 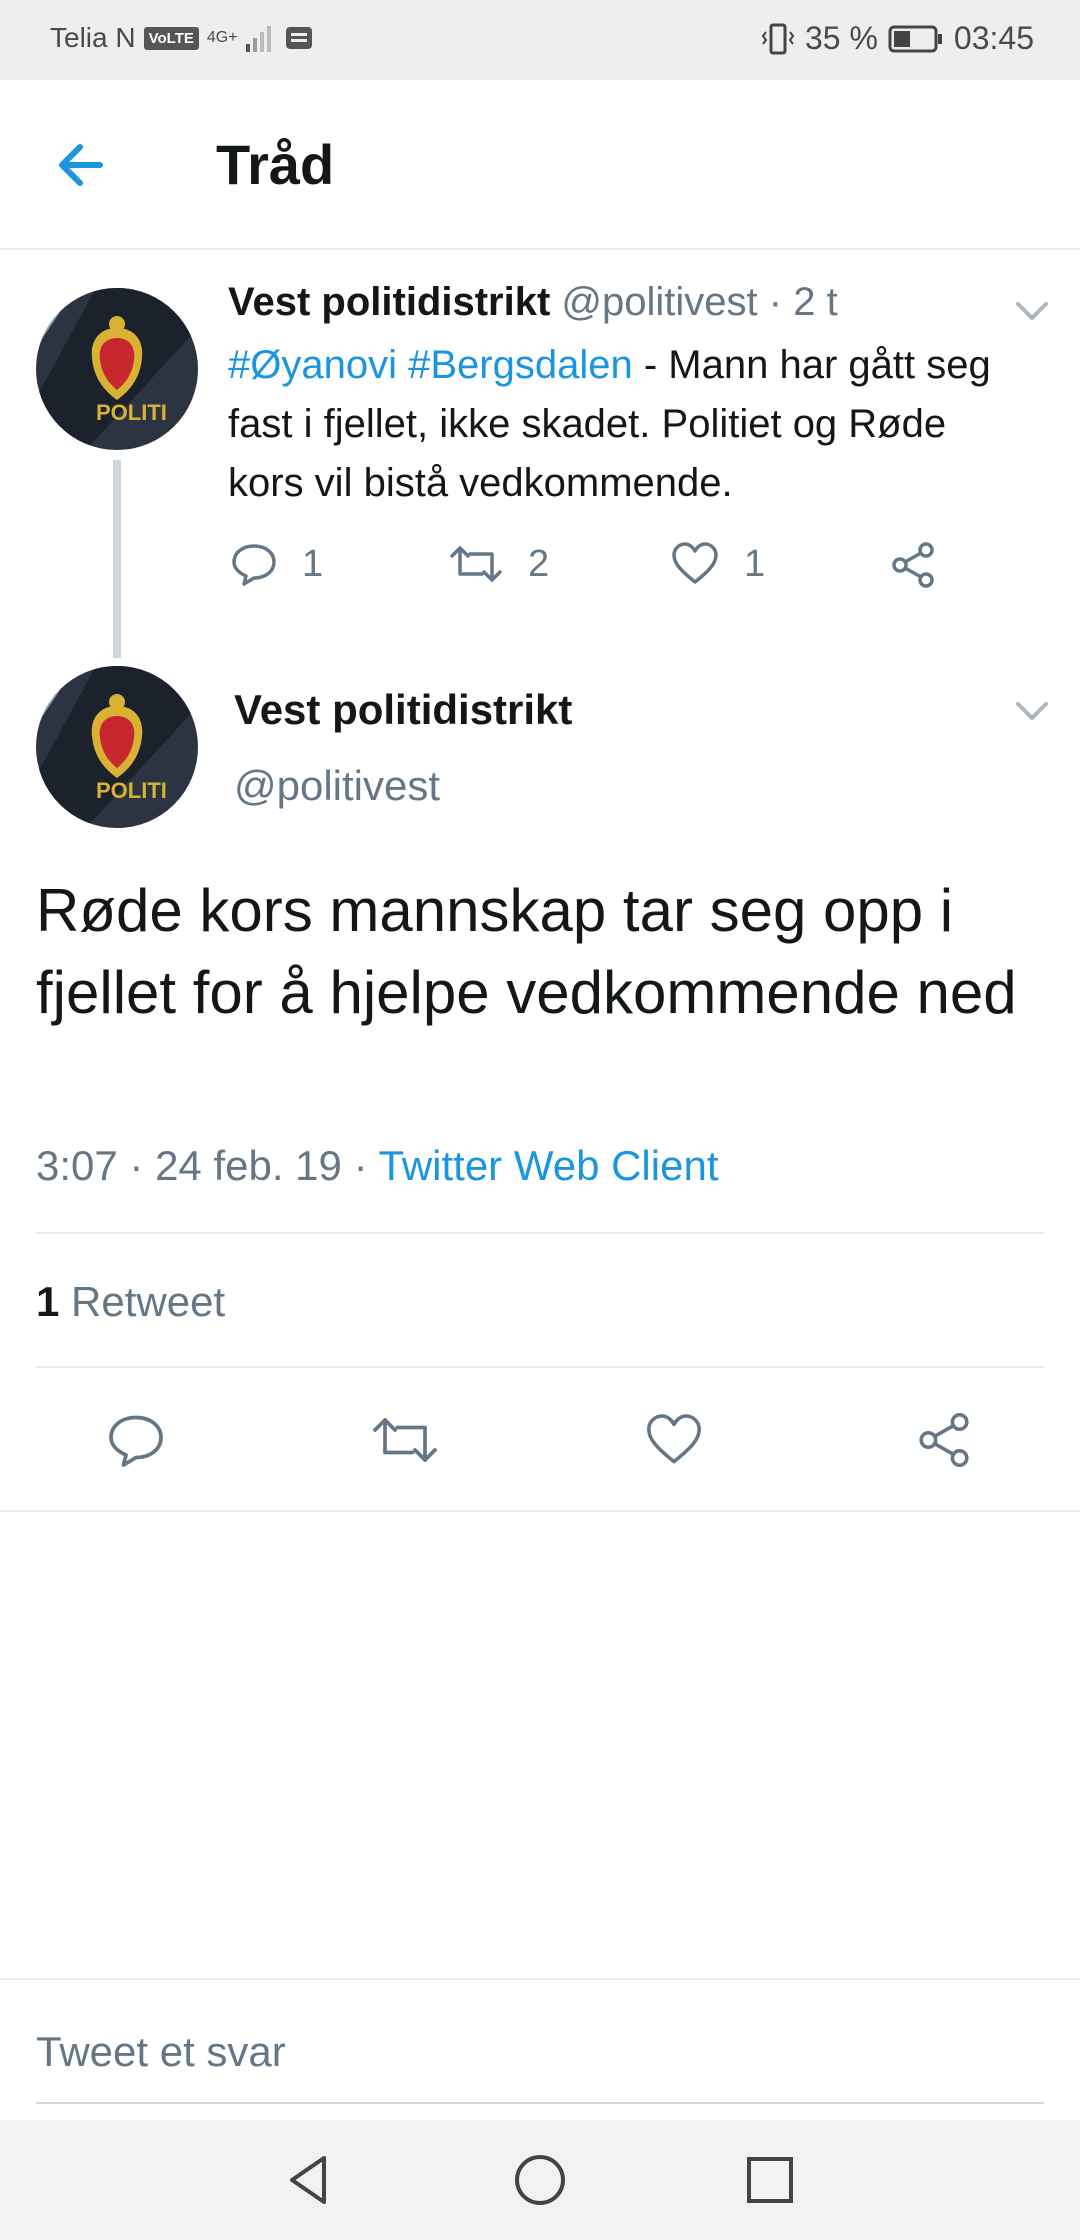 I want to click on nav-back-button, so click(x=310, y=2180).